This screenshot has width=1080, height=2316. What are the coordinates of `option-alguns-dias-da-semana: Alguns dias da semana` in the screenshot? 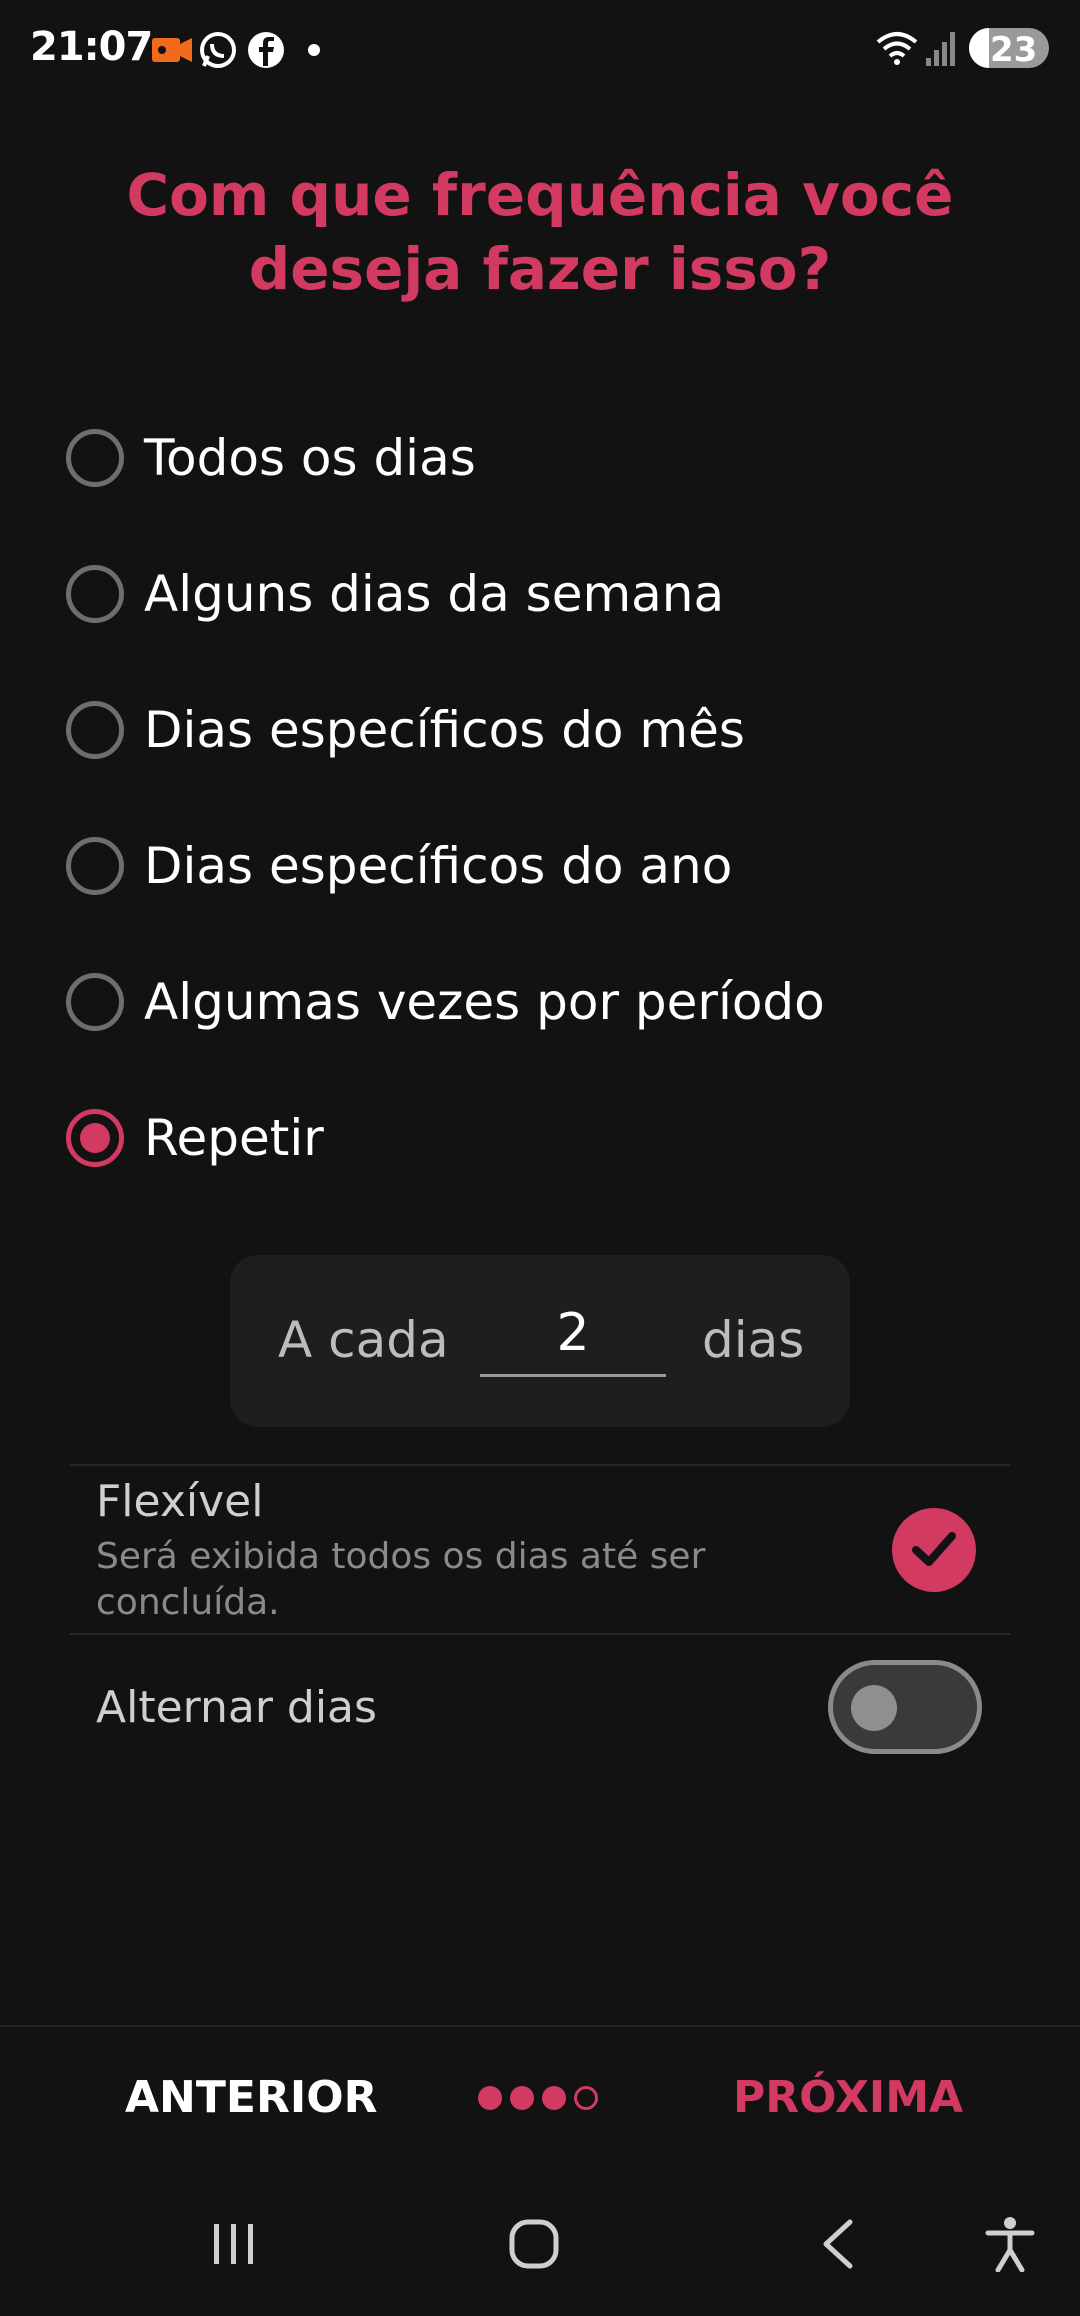 It's located at (546, 594).